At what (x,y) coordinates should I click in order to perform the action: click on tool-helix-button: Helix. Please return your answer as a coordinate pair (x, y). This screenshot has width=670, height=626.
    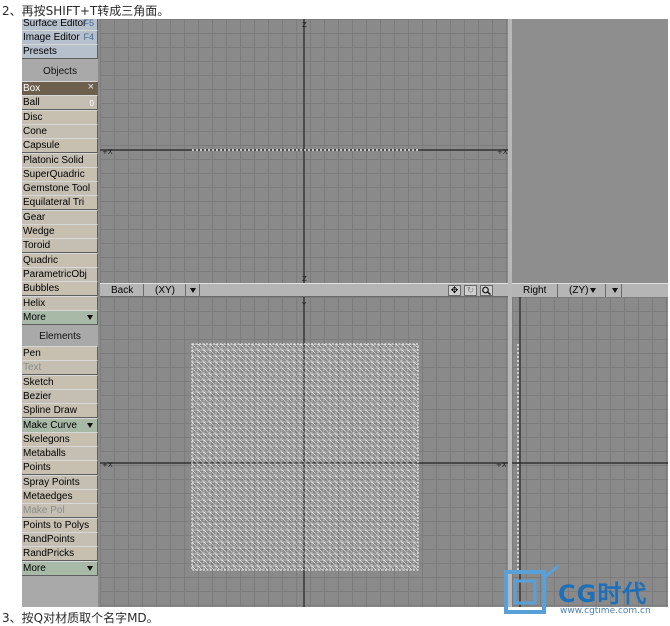
    Looking at the image, I should click on (60, 303).